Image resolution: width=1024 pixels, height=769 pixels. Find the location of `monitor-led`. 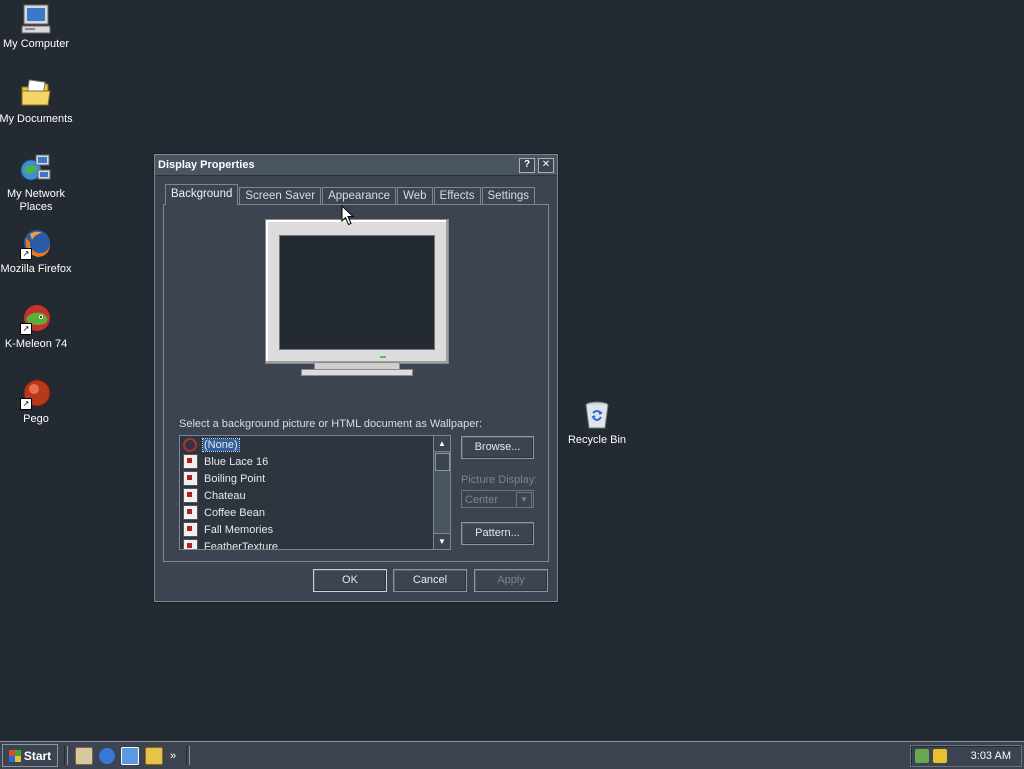

monitor-led is located at coordinates (383, 357).